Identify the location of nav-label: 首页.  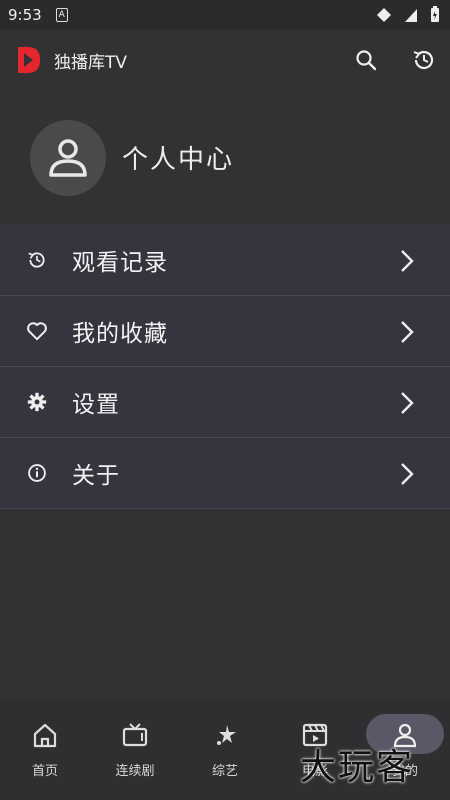
(44, 771).